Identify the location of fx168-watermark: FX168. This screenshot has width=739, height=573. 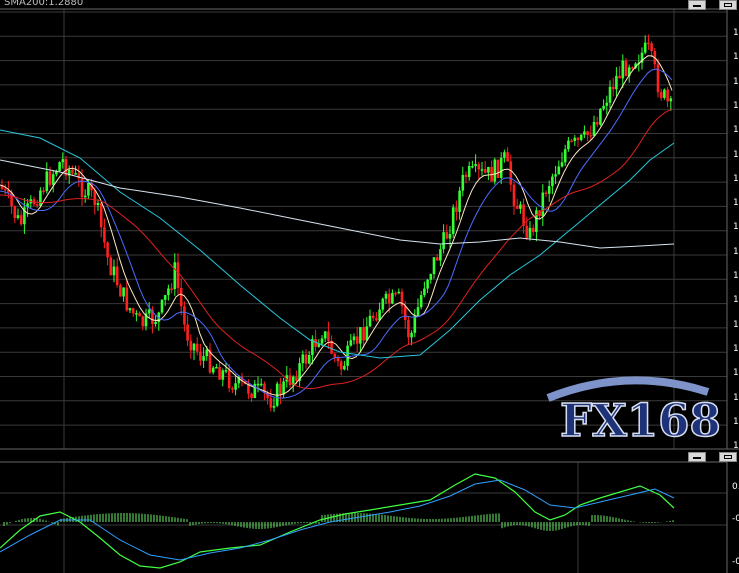
(634, 412).